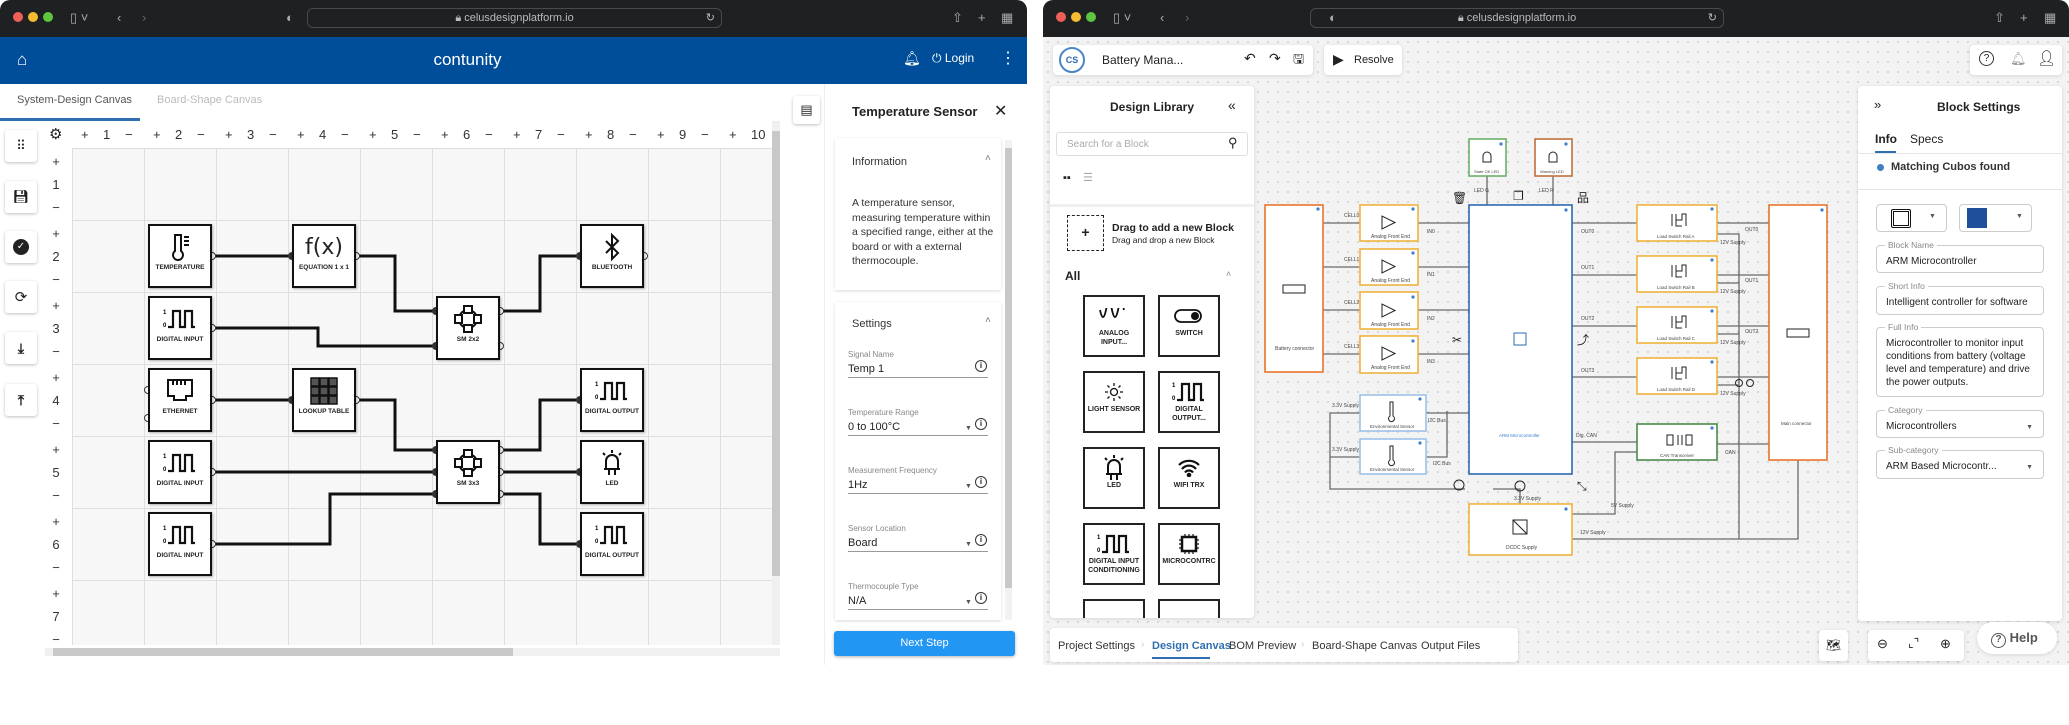 This screenshot has height=725, width=2069. I want to click on user-icon: 👤︎, so click(2046, 58).